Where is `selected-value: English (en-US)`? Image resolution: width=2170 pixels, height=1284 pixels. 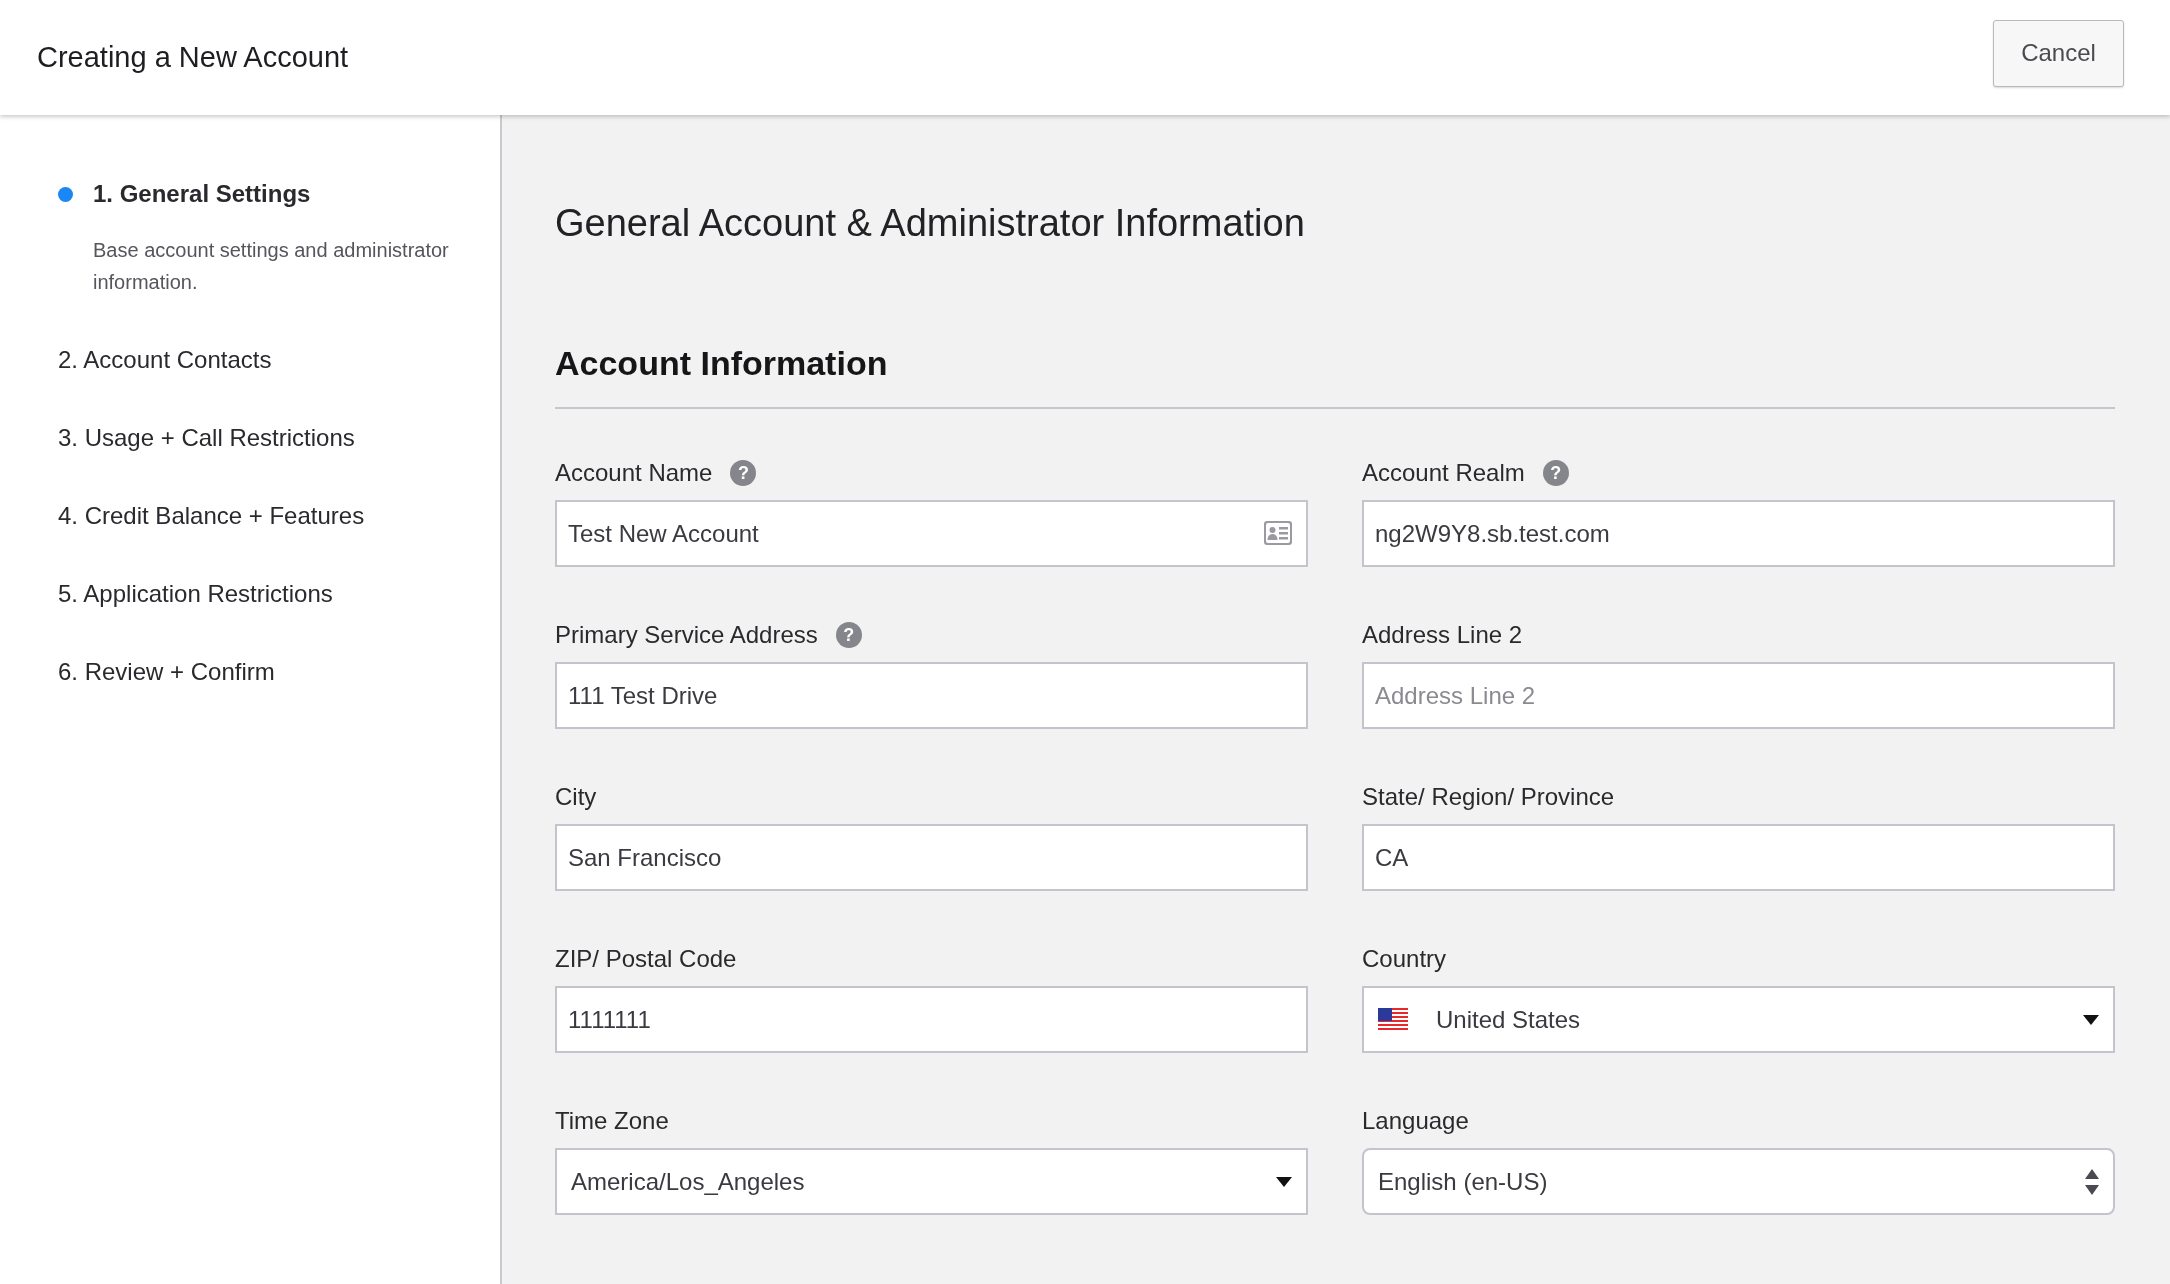
selected-value: English (en-US) is located at coordinates (1463, 1181).